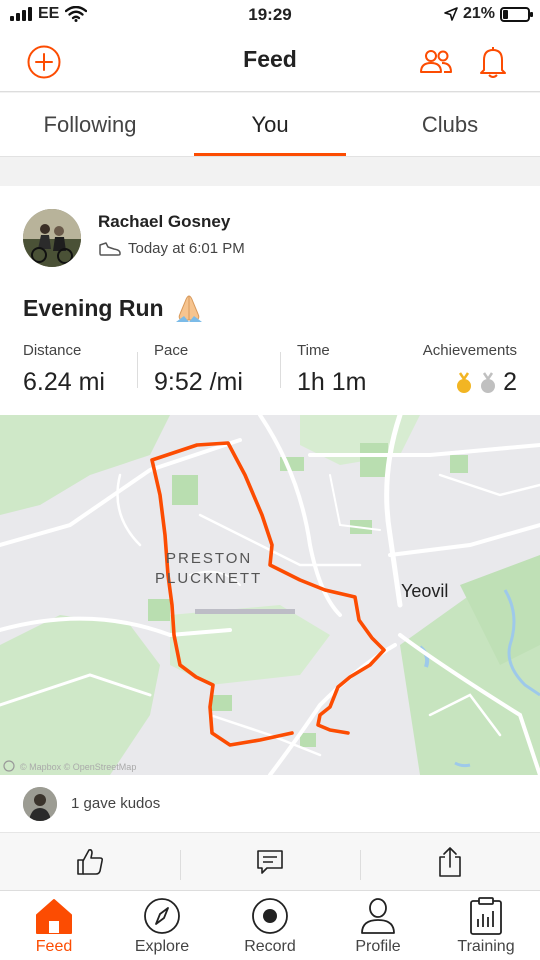  I want to click on stat-time-value: 1h 1m, so click(332, 382).